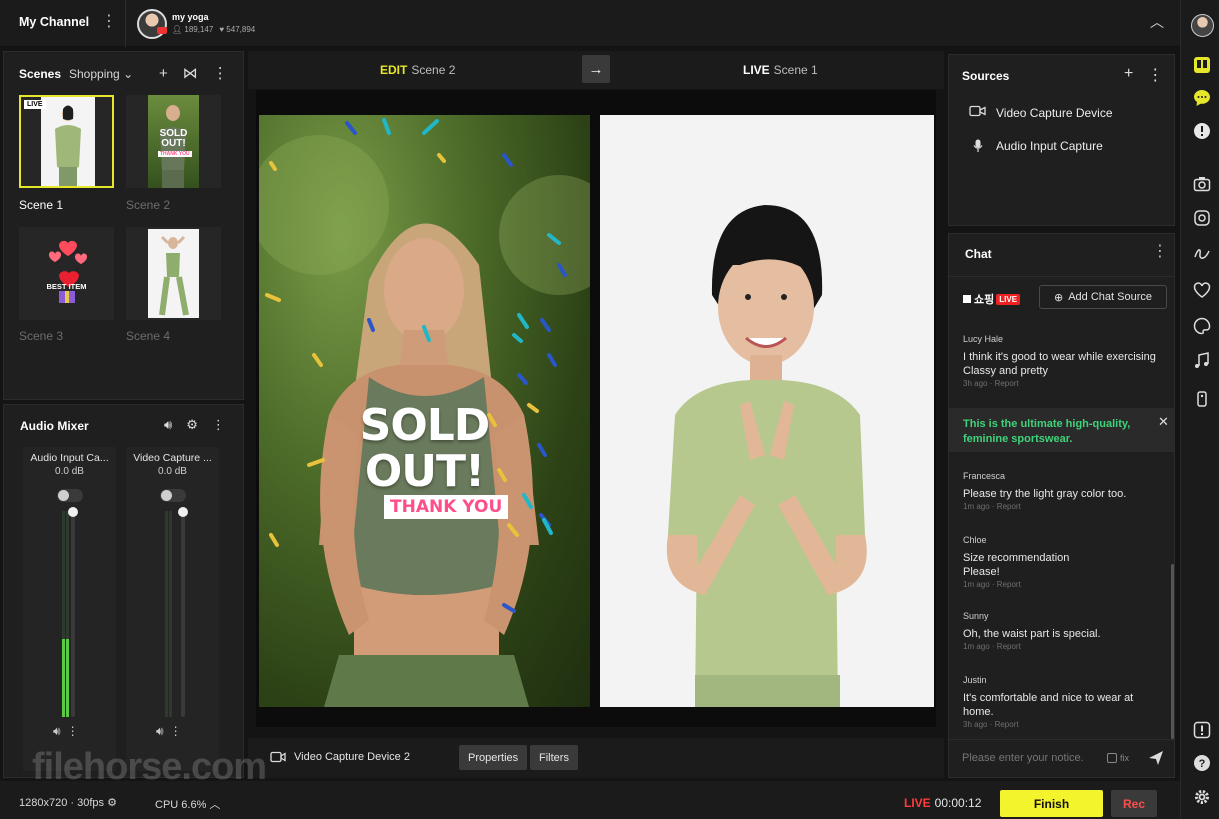  I want to click on scene-label-3: Scene 3, so click(41, 336).